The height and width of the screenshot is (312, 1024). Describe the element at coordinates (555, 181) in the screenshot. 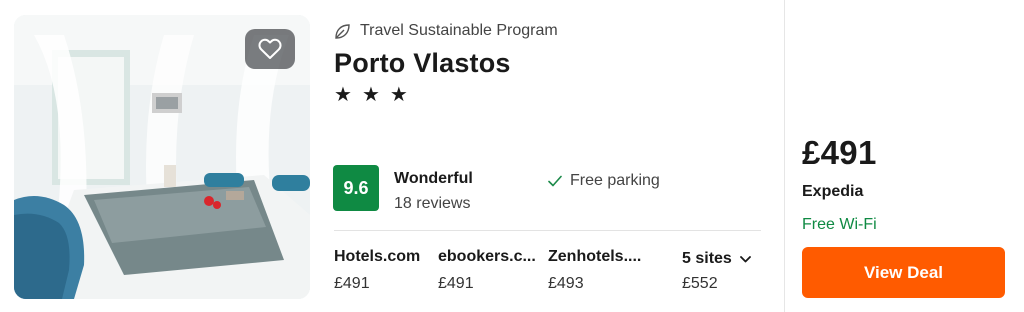

I see `check-icon` at that location.